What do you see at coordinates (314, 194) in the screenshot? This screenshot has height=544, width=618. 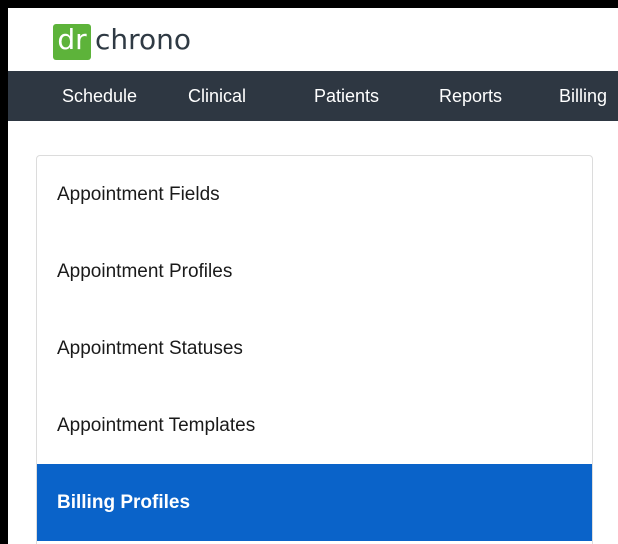 I see `list-item-appointment-fields: Appointment Fields` at bounding box center [314, 194].